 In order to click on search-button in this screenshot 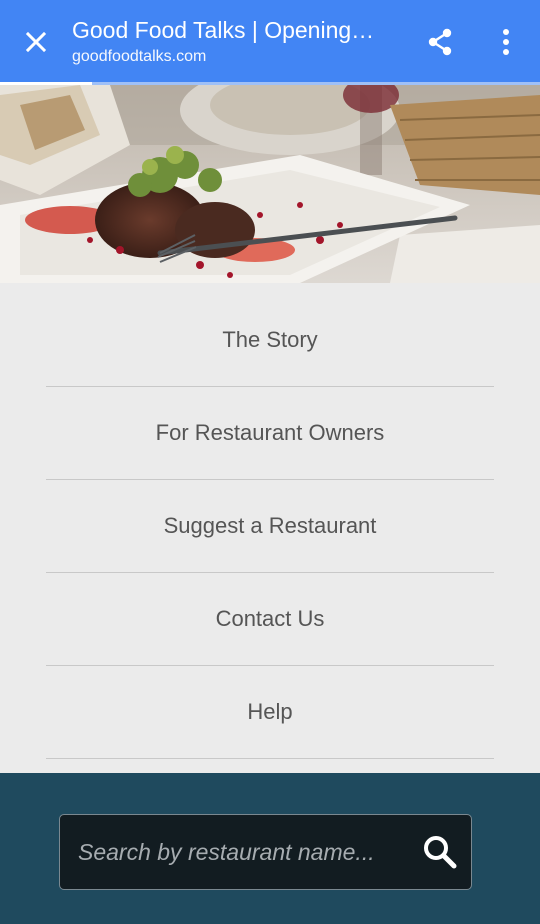, I will do `click(440, 852)`.